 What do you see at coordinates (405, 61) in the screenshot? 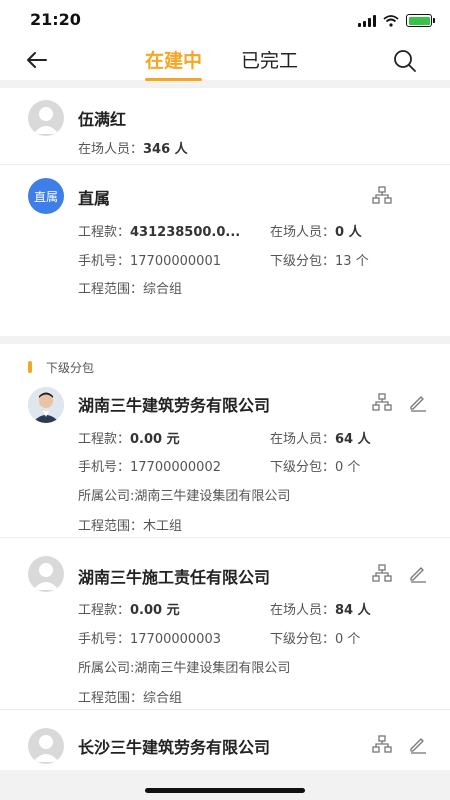
I see `search-icon` at bounding box center [405, 61].